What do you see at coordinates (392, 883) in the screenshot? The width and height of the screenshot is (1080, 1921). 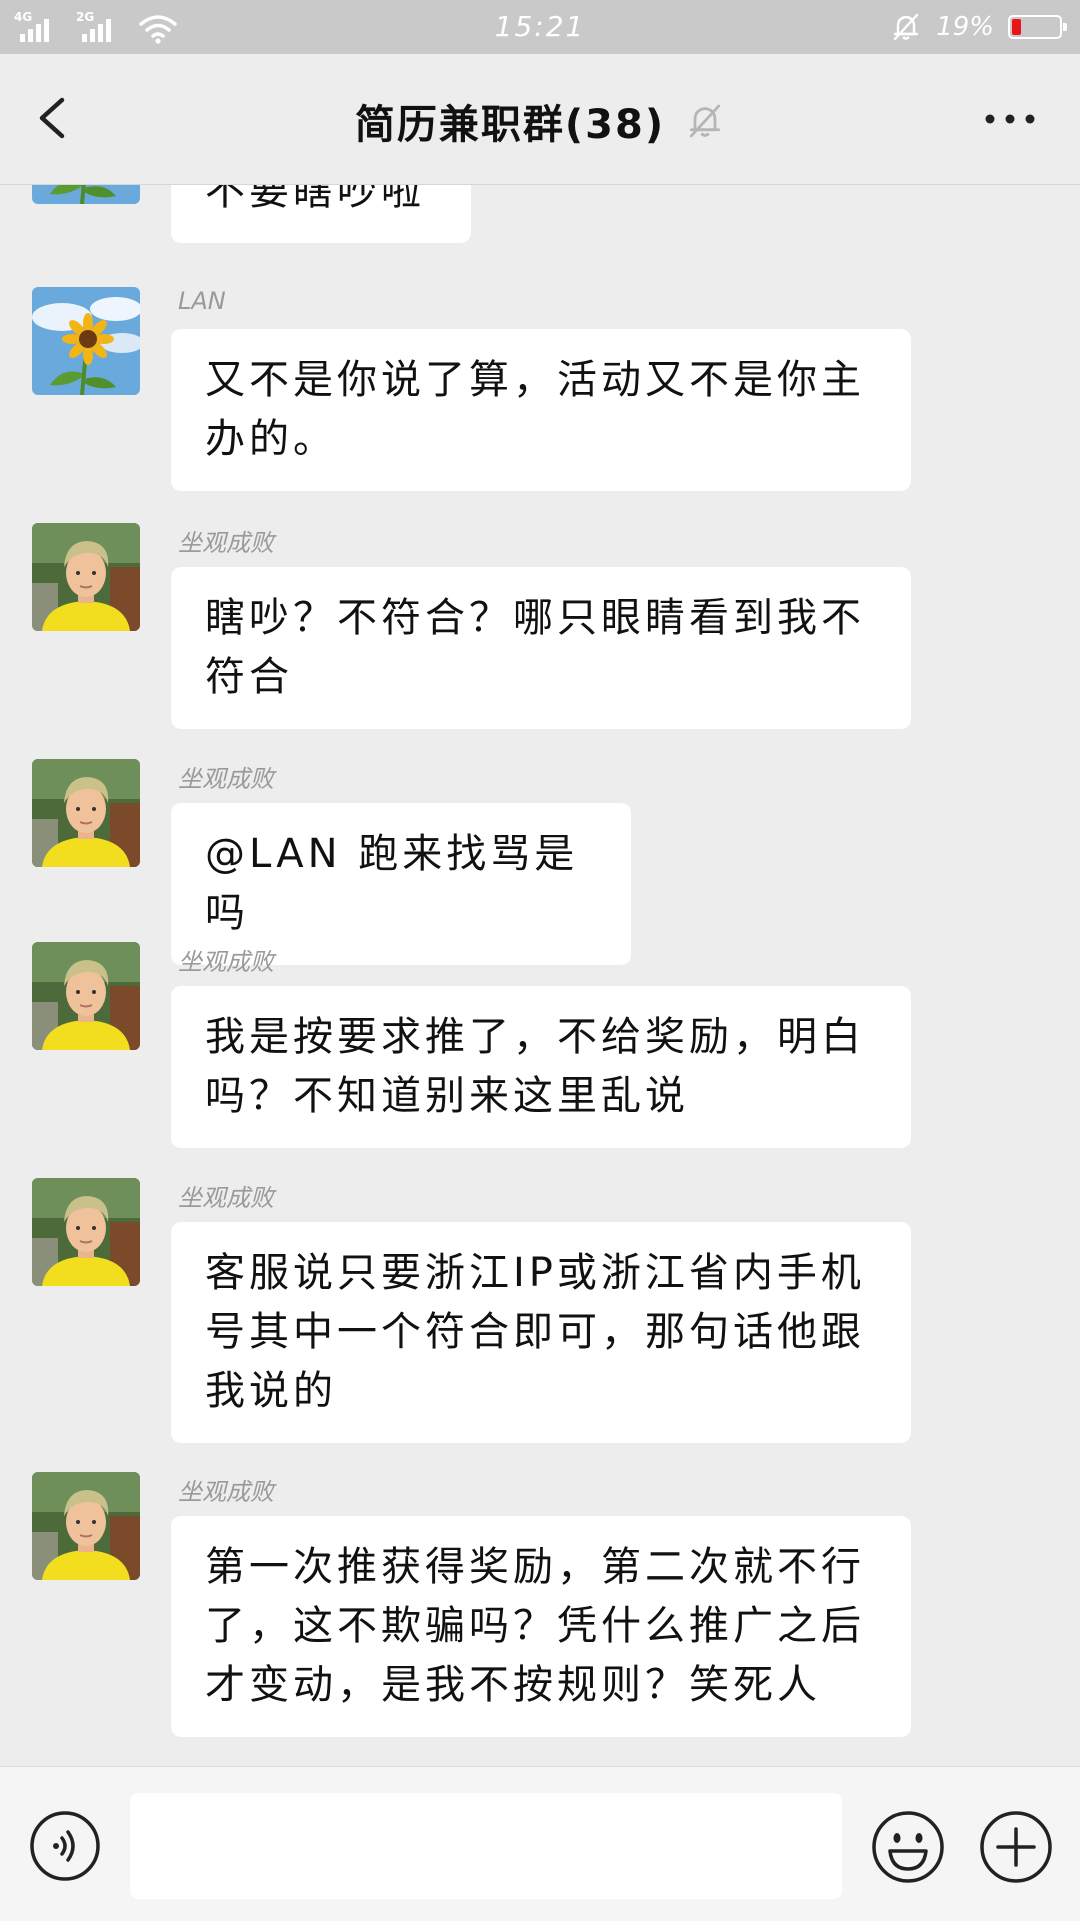 I see `message-text: @LAN 跑来找骂是吗` at bounding box center [392, 883].